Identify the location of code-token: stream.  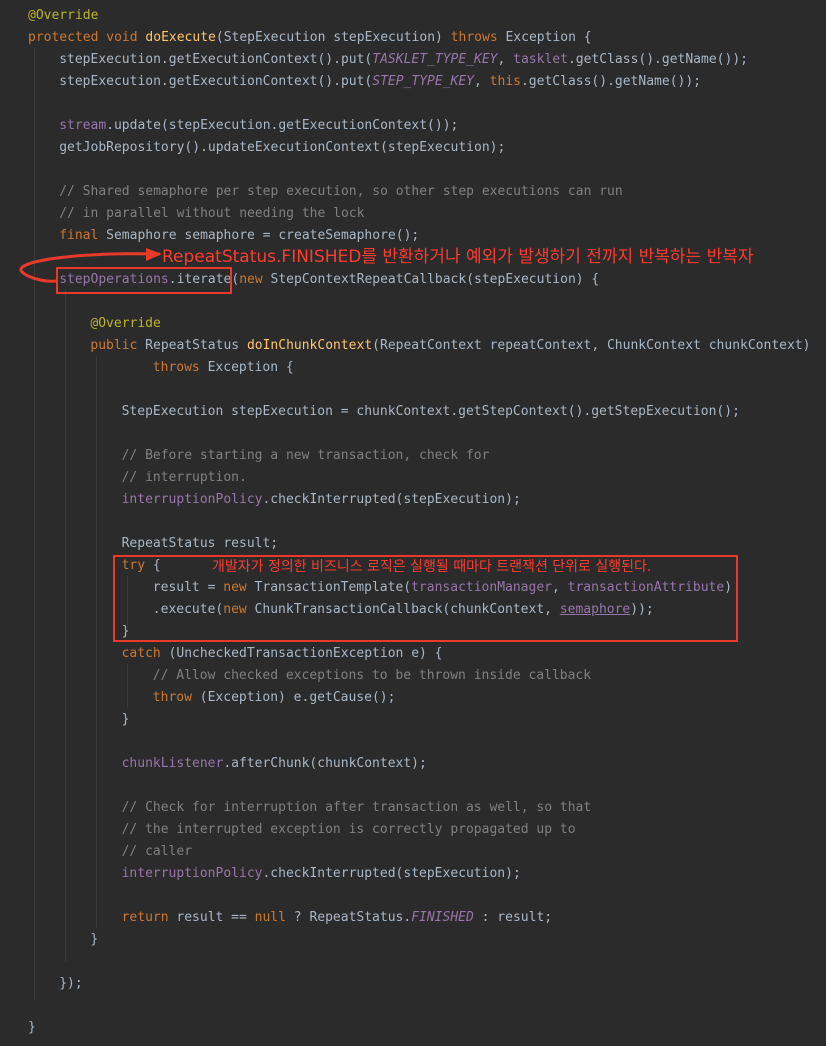
(83, 125).